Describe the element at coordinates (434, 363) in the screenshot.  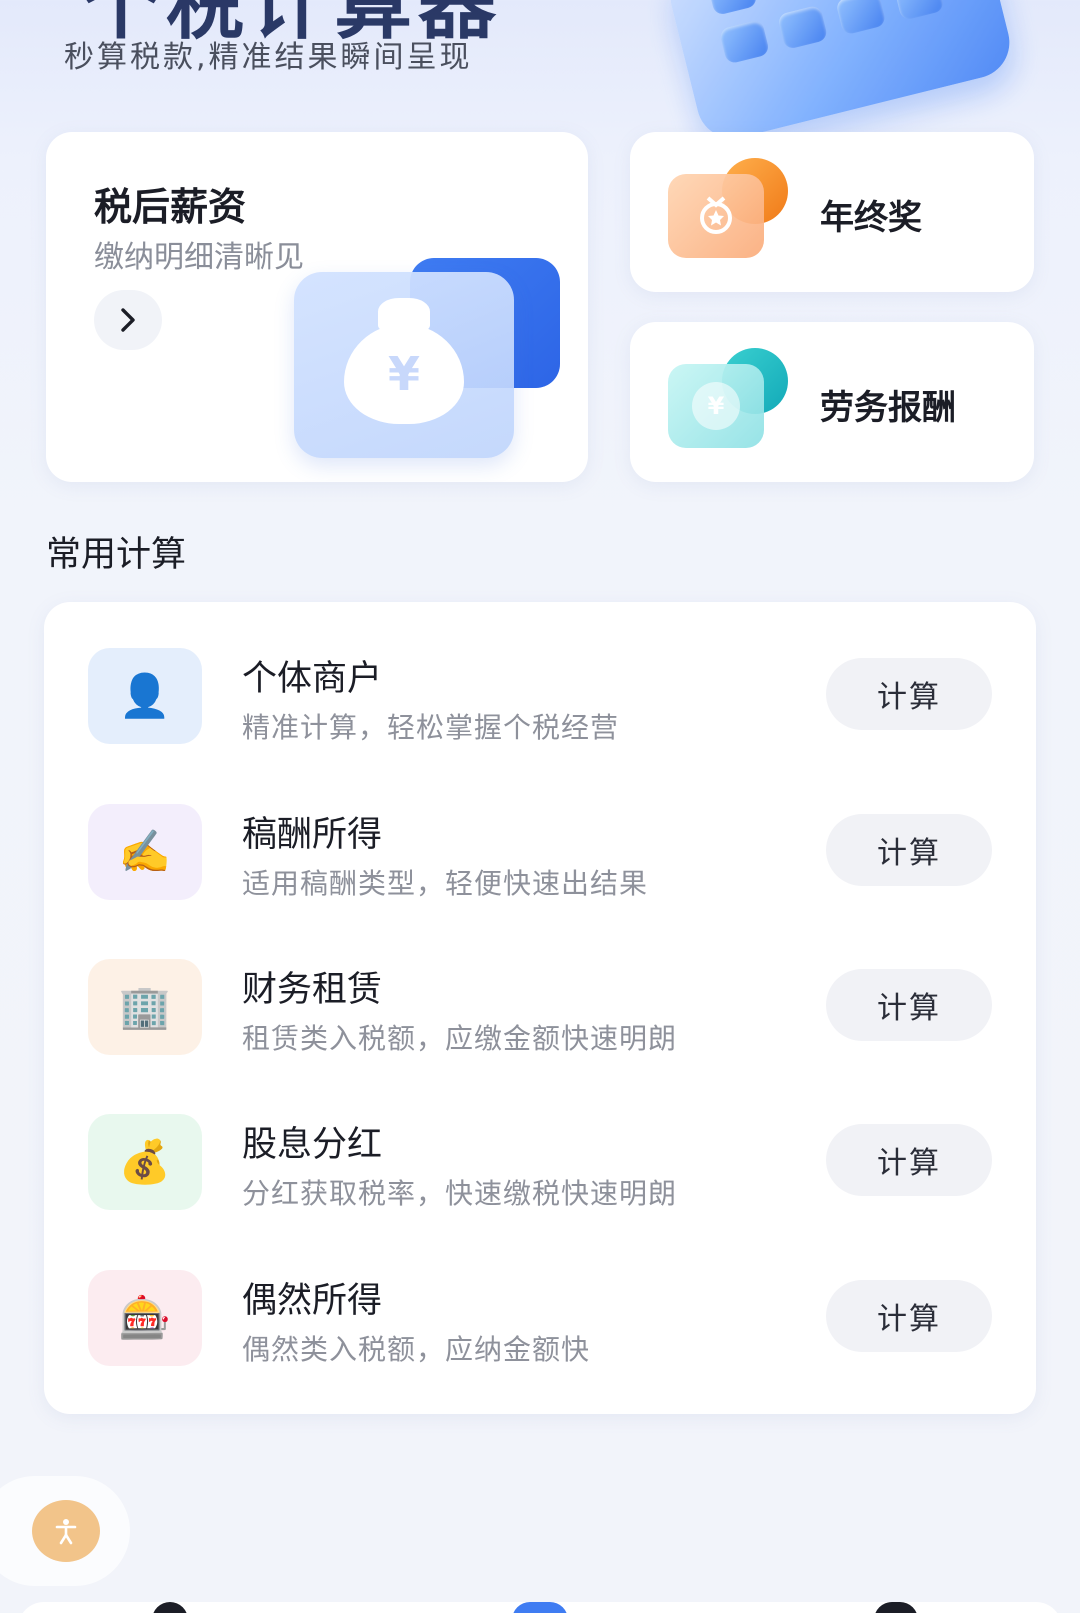
I see `money-bag-illustration: ¥` at that location.